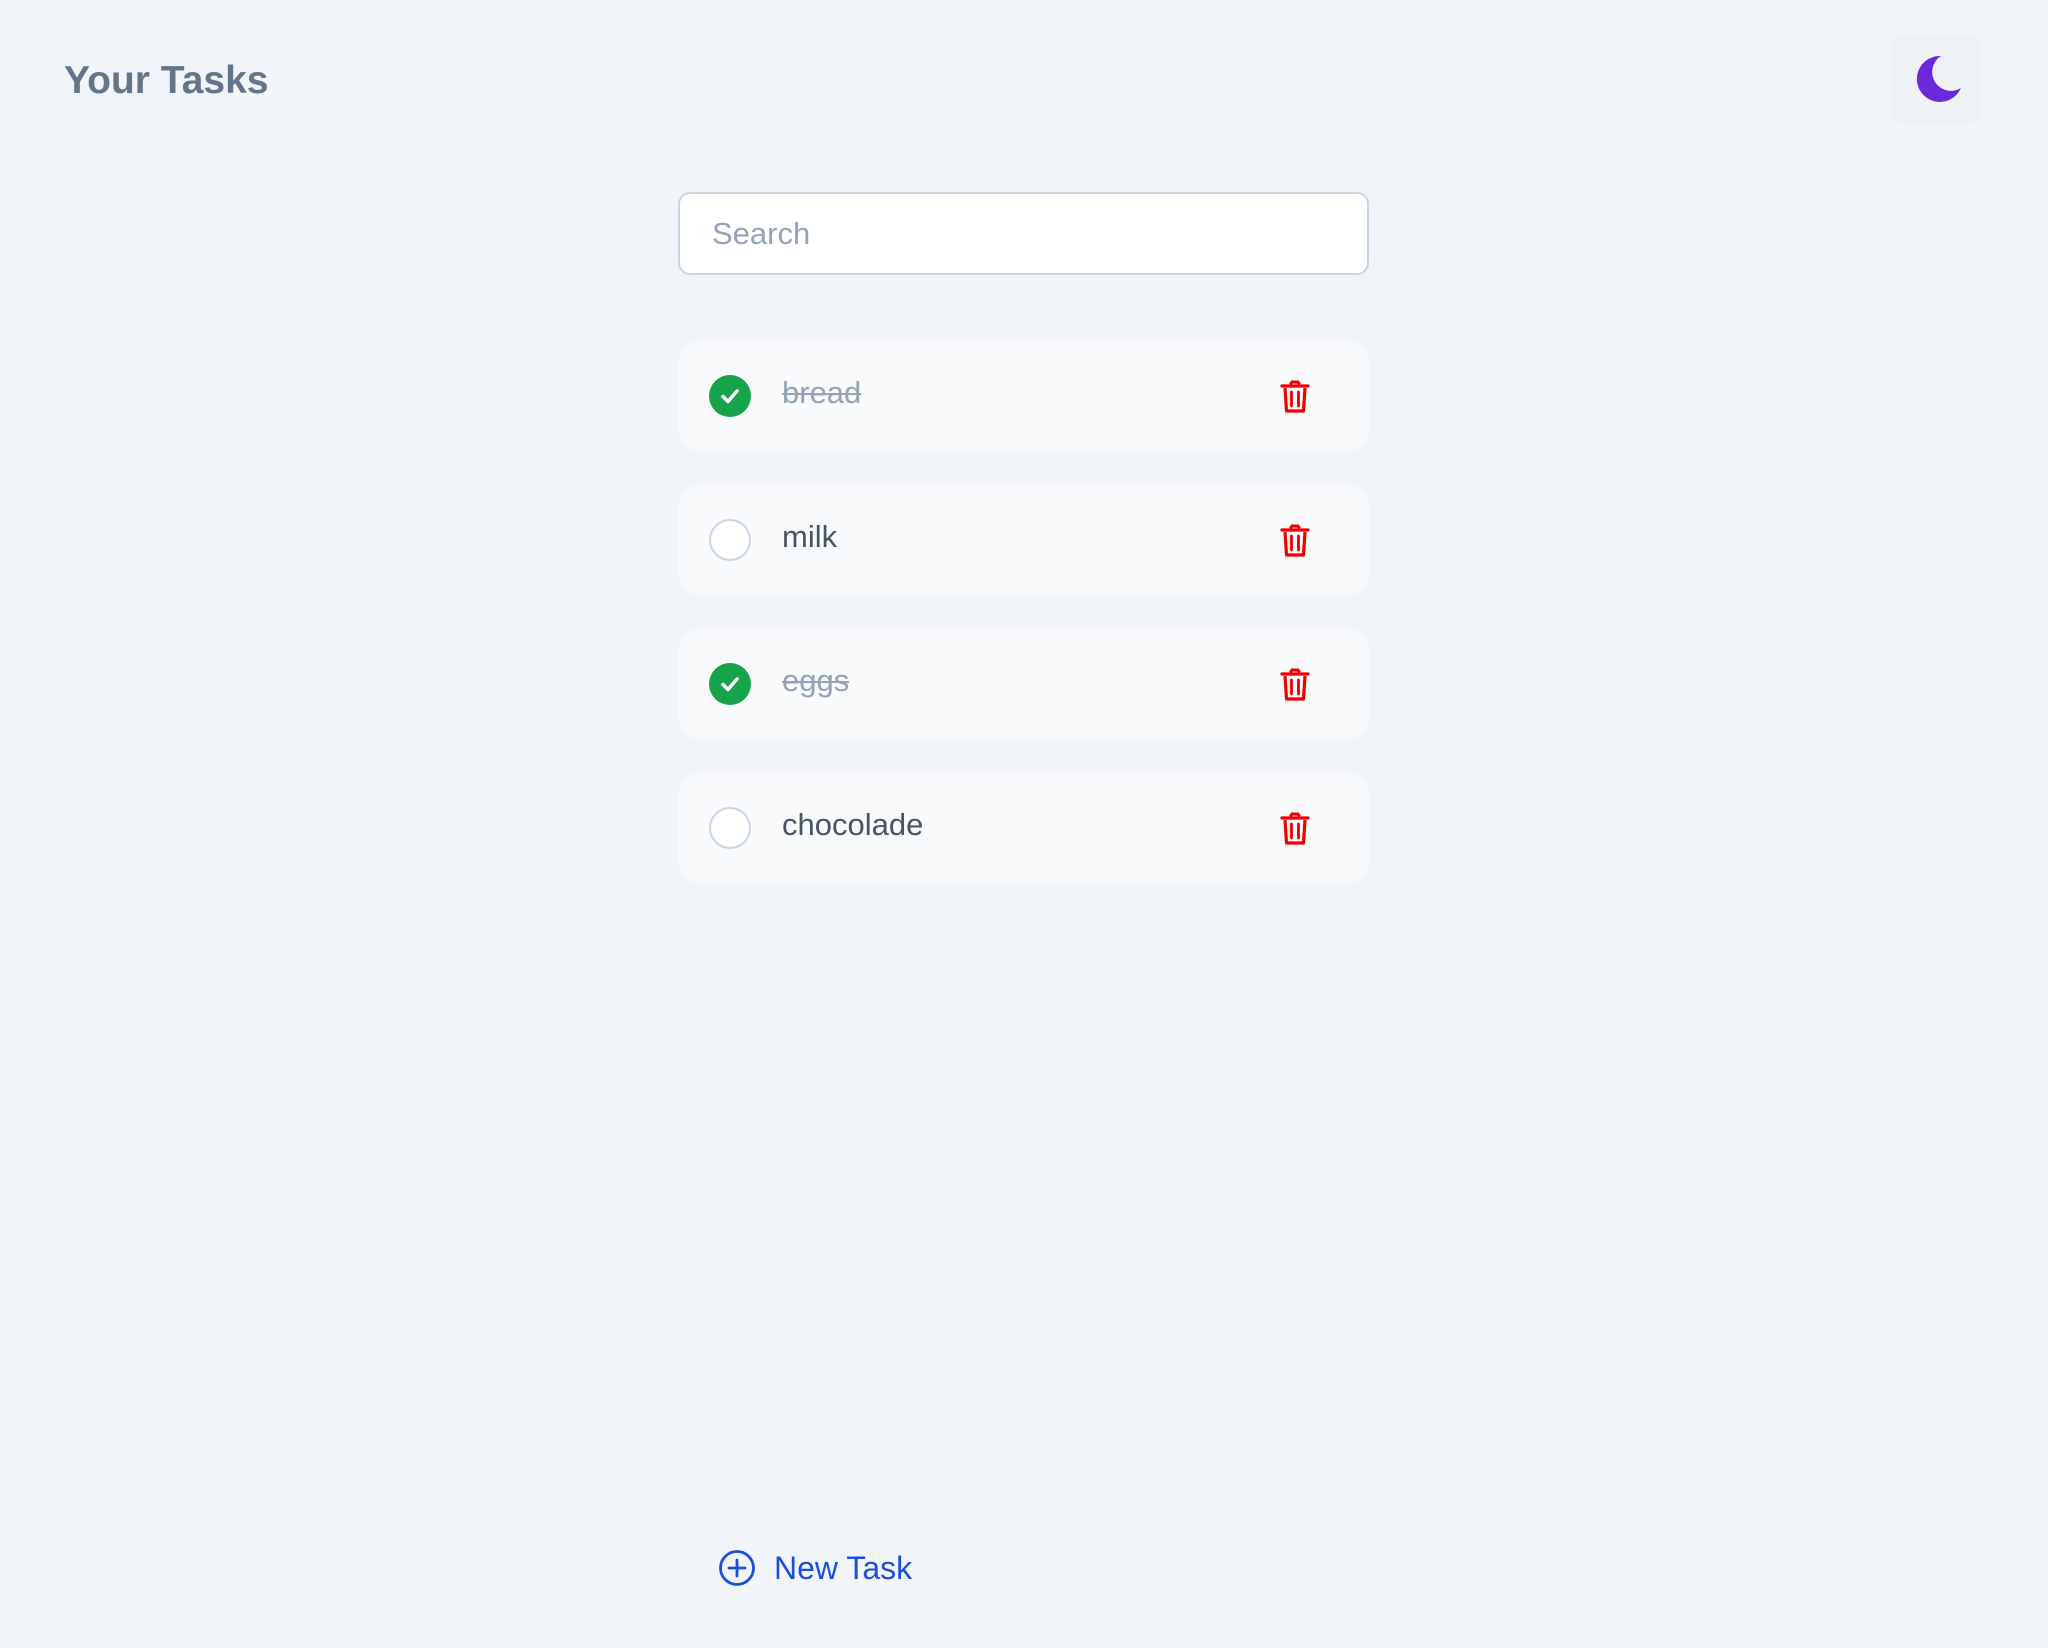  I want to click on theme-toggle-button, so click(1936, 79).